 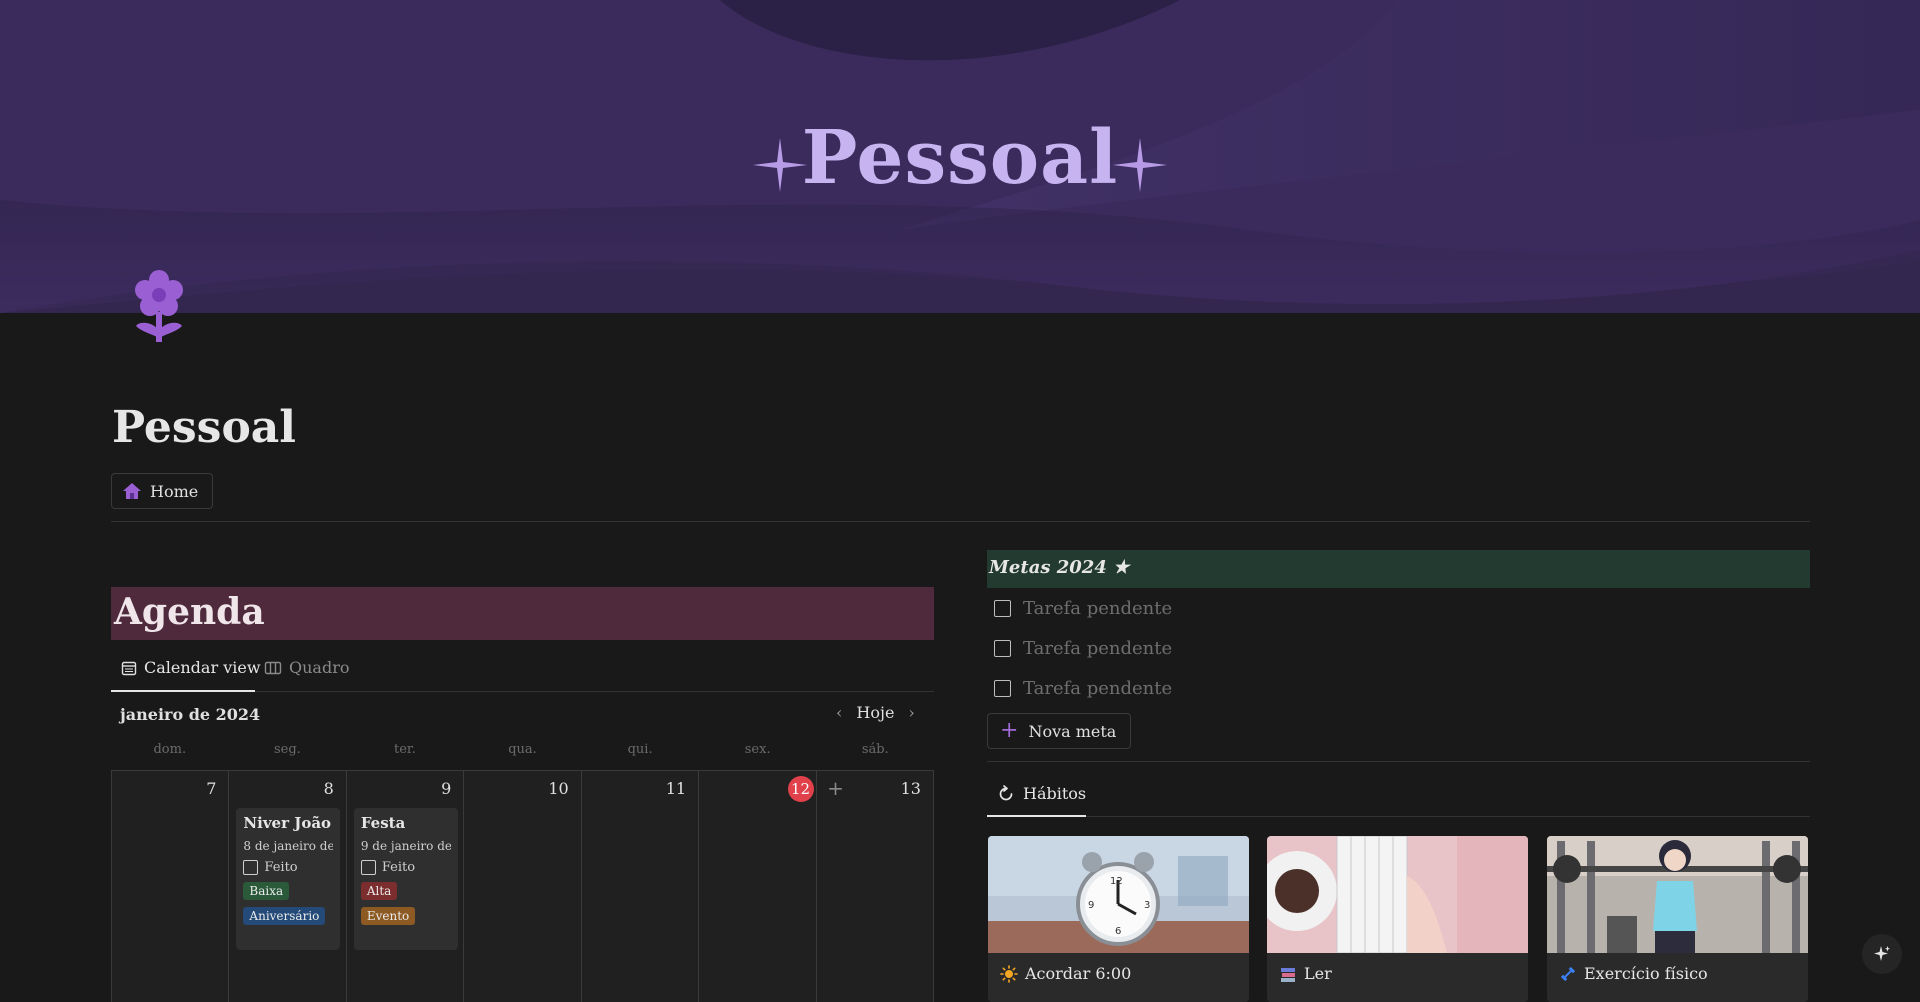 What do you see at coordinates (1288, 974) in the screenshot?
I see `books-icon` at bounding box center [1288, 974].